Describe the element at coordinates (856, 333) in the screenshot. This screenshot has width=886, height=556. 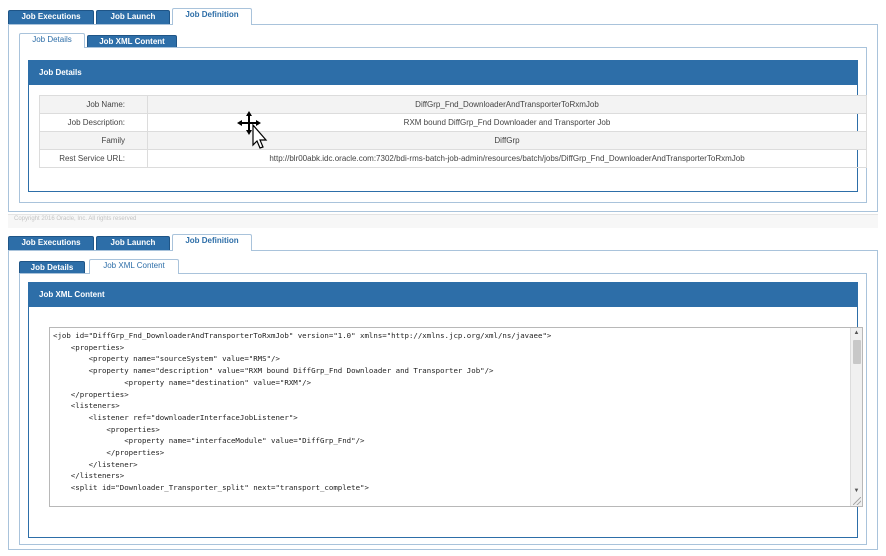
I see `scroll-up-arrow-icon: ▲` at that location.